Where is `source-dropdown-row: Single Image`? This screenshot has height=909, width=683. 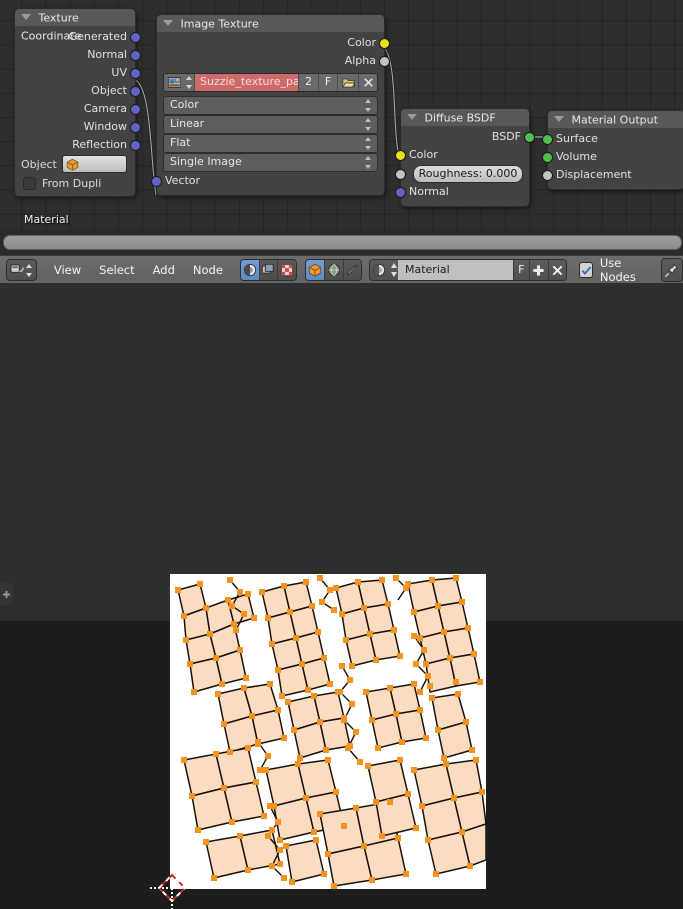
source-dropdown-row: Single Image is located at coordinates (270, 162).